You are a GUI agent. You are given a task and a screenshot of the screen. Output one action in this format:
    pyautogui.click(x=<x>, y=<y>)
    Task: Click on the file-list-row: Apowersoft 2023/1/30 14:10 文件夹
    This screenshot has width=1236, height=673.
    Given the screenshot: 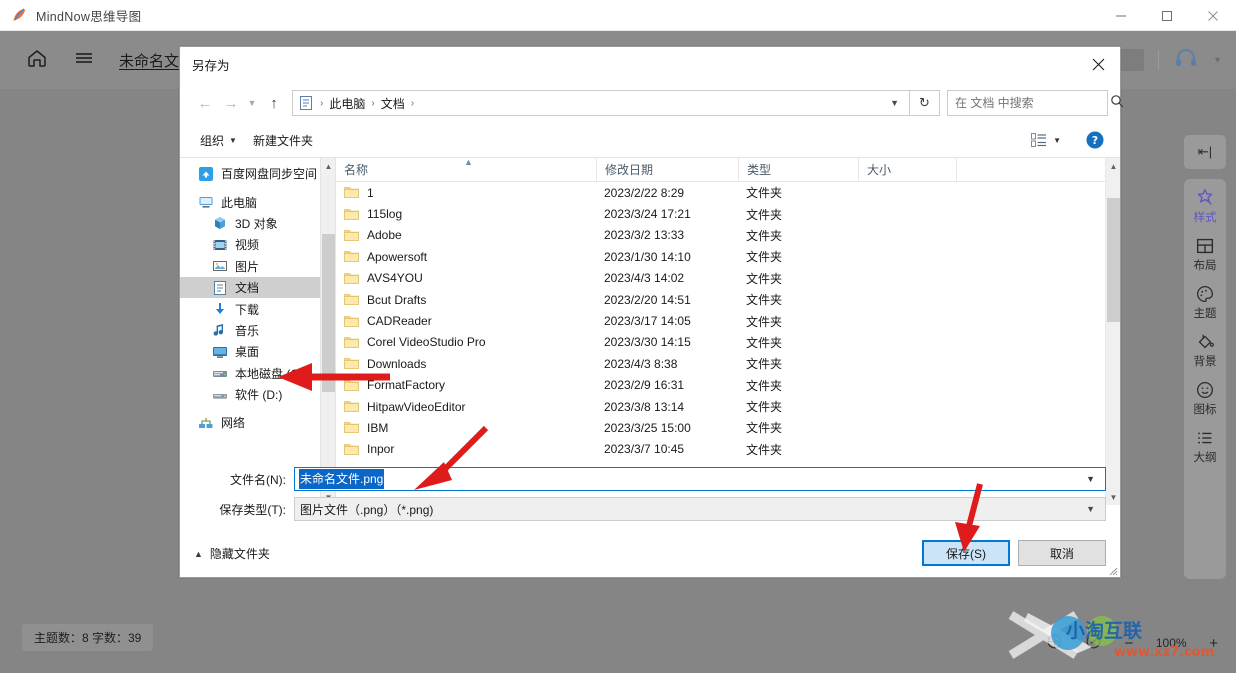 What is the action you would take?
    pyautogui.click(x=720, y=256)
    